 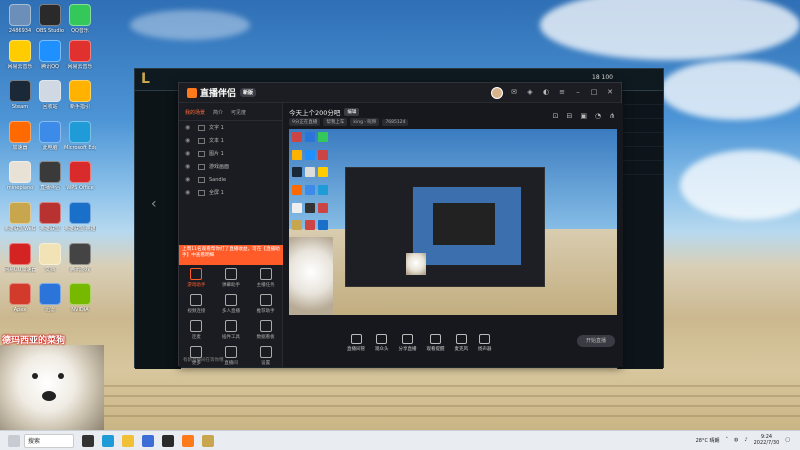 I want to click on tool-button: 数据看板, so click(x=265, y=330).